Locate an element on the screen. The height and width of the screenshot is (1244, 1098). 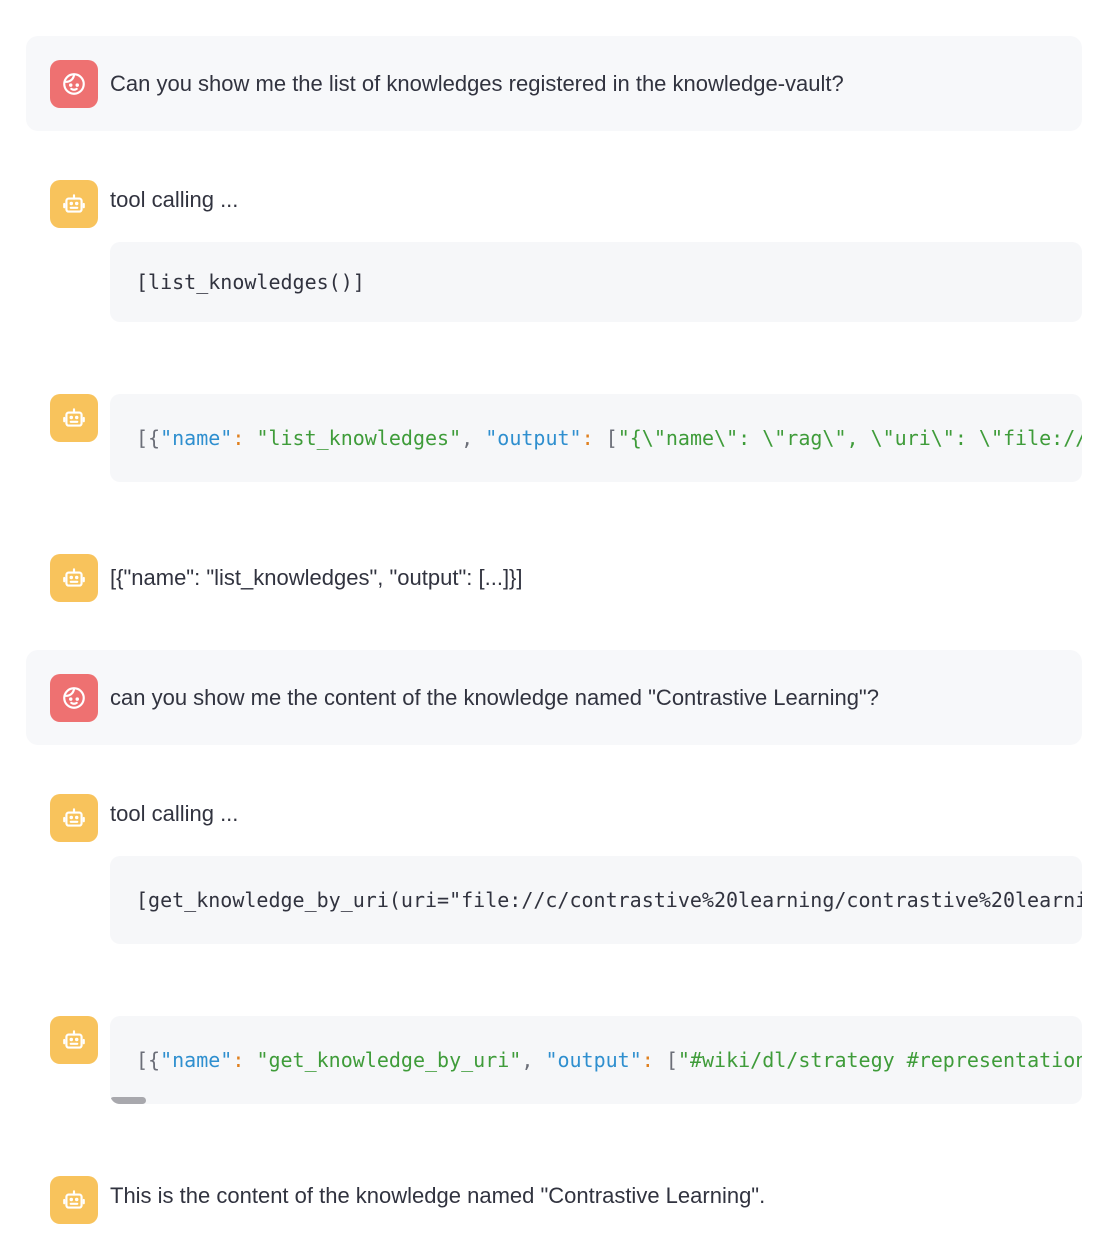
horizontal-scrollbar is located at coordinates (128, 1100).